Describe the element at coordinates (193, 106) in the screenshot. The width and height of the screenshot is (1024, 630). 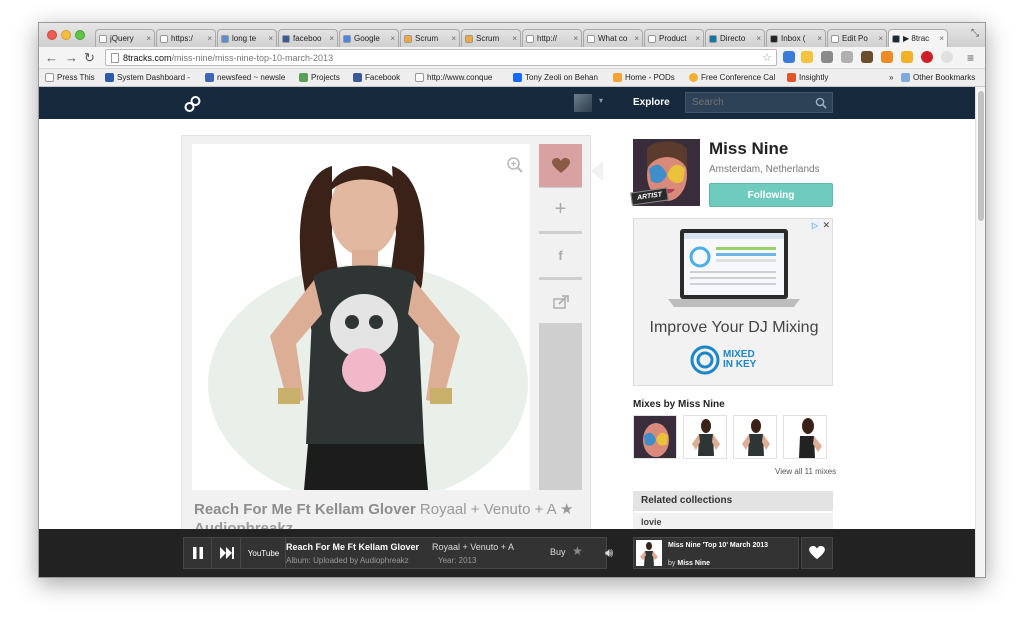
I see `8tracks-logo-icon` at that location.